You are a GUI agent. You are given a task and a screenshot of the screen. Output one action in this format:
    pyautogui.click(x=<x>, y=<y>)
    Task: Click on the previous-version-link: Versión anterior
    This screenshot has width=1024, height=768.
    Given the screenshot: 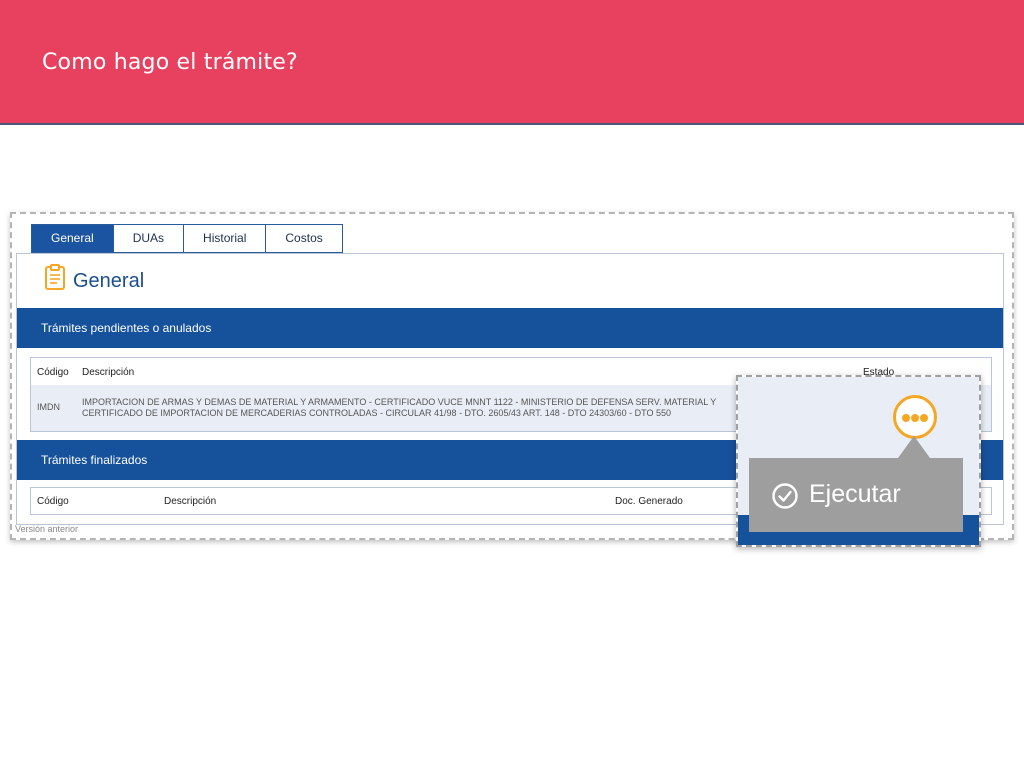 What is the action you would take?
    pyautogui.click(x=46, y=529)
    